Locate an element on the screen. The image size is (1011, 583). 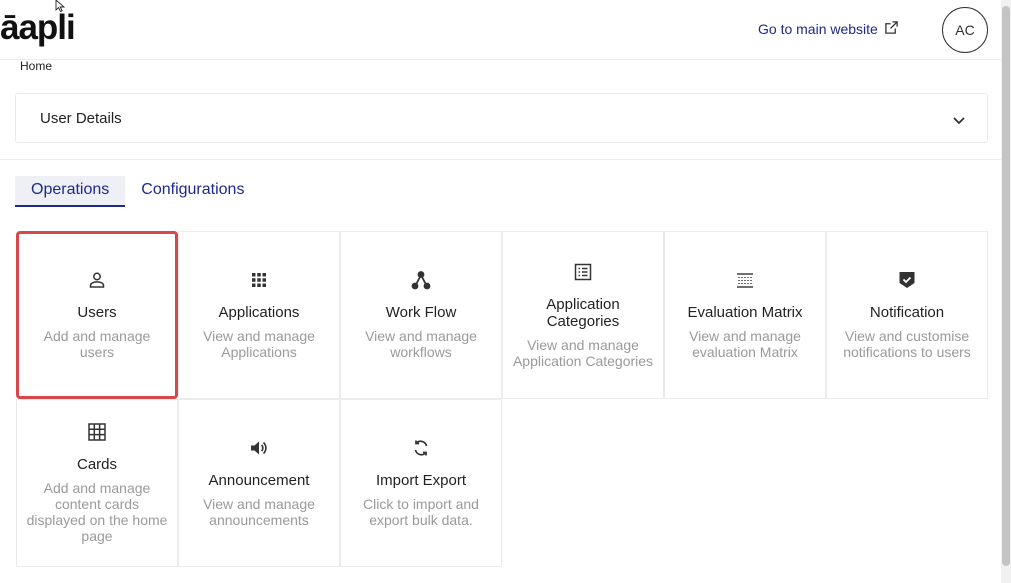
table-grid-icon is located at coordinates (97, 432).